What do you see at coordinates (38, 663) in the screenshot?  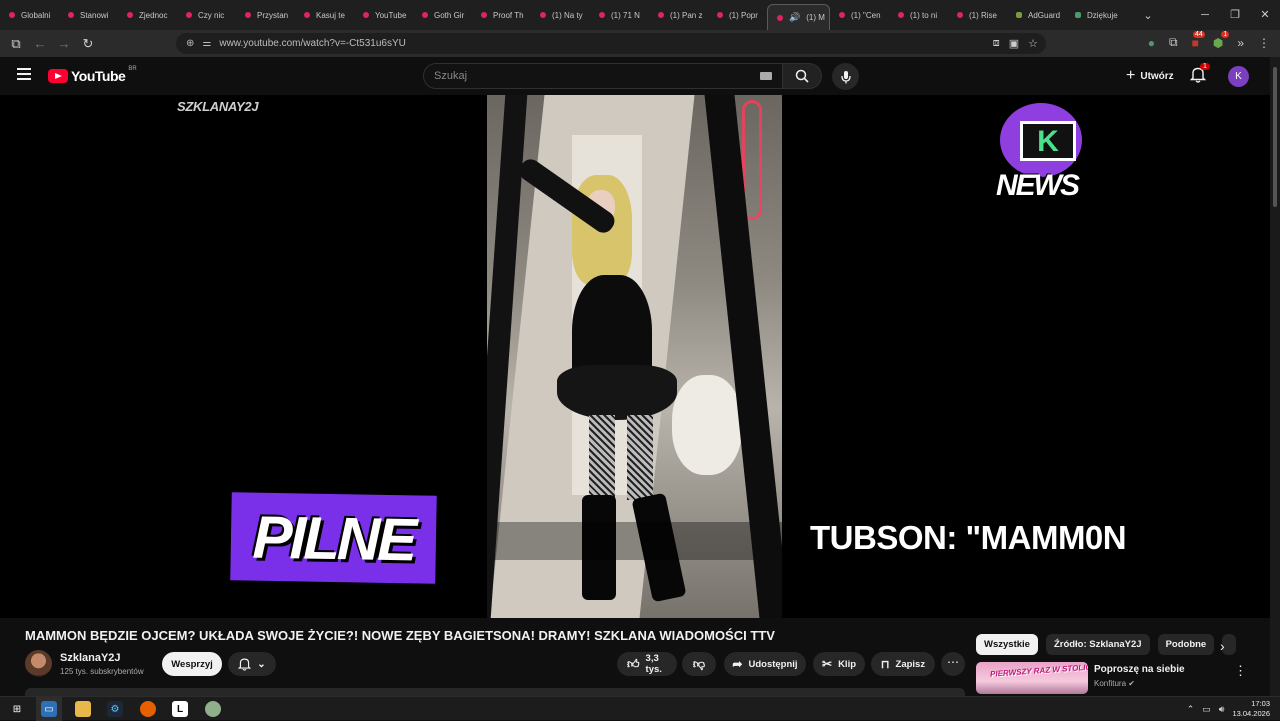 I see `channel-avatar` at bounding box center [38, 663].